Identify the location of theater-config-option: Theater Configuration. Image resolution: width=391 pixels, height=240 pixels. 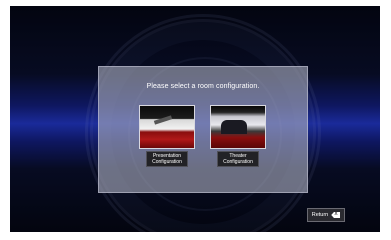
(238, 136).